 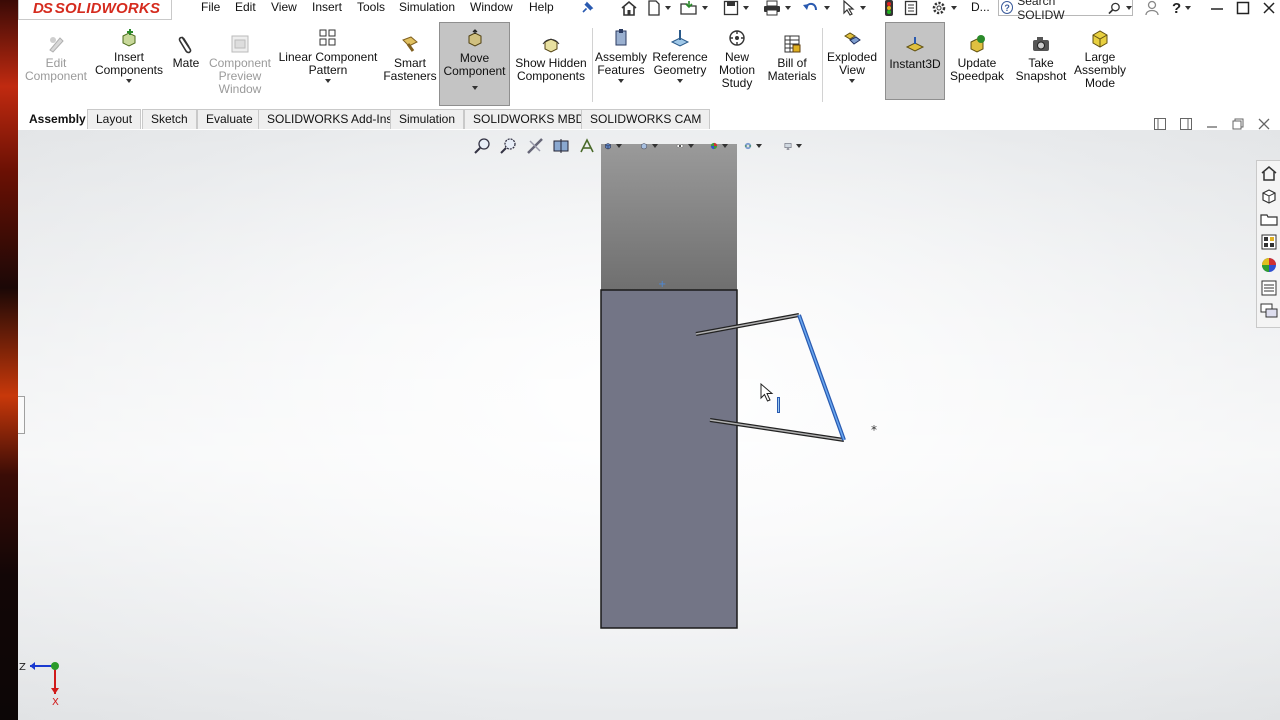 I want to click on linear-pattern-icon, so click(x=328, y=38).